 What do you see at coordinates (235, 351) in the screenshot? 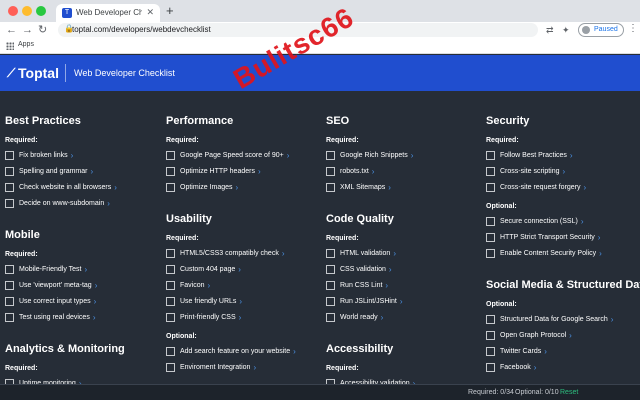
I see `checklist-item-label: Add search feature on your website` at bounding box center [235, 351].